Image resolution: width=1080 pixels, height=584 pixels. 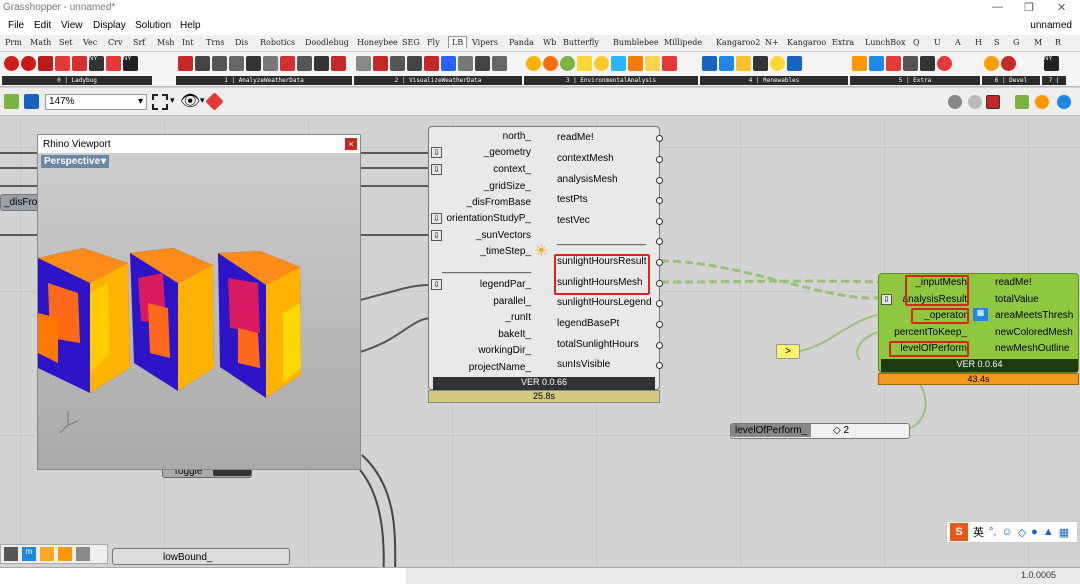 I want to click on tab-lb: LB, so click(x=458, y=42).